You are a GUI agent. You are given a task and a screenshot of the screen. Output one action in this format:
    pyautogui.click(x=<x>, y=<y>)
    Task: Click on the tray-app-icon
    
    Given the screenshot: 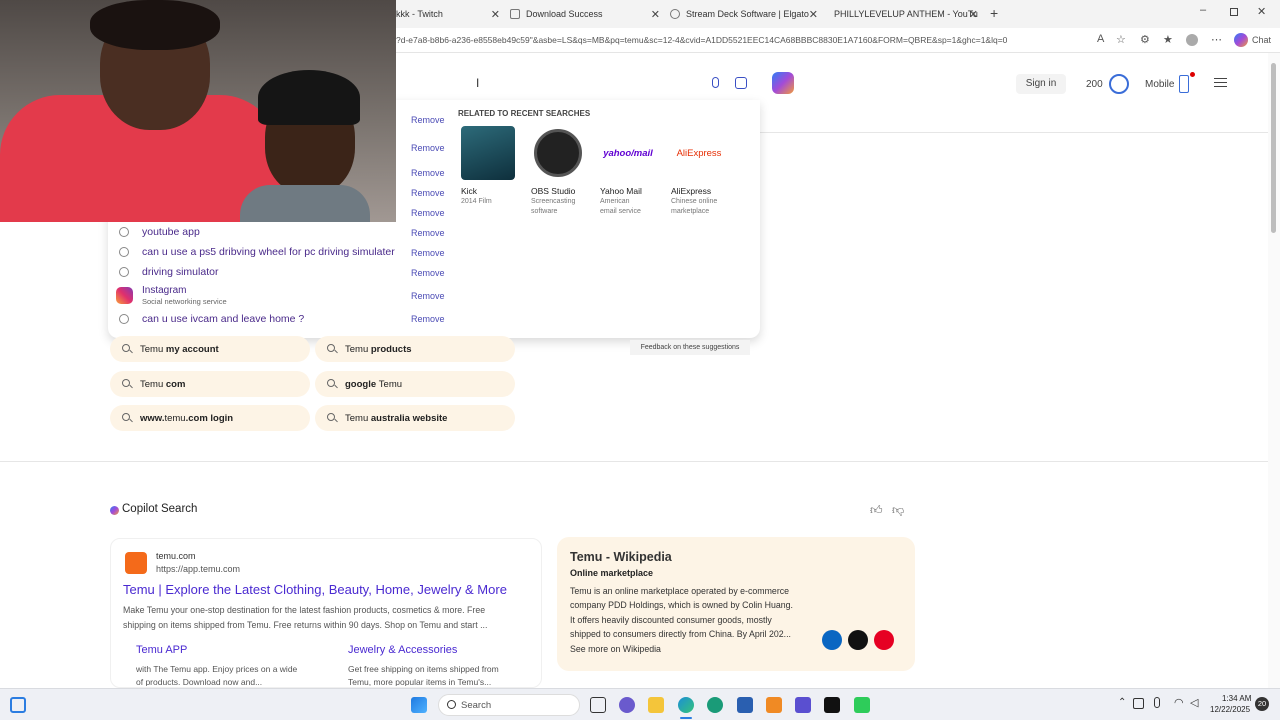 What is the action you would take?
    pyautogui.click(x=1138, y=703)
    